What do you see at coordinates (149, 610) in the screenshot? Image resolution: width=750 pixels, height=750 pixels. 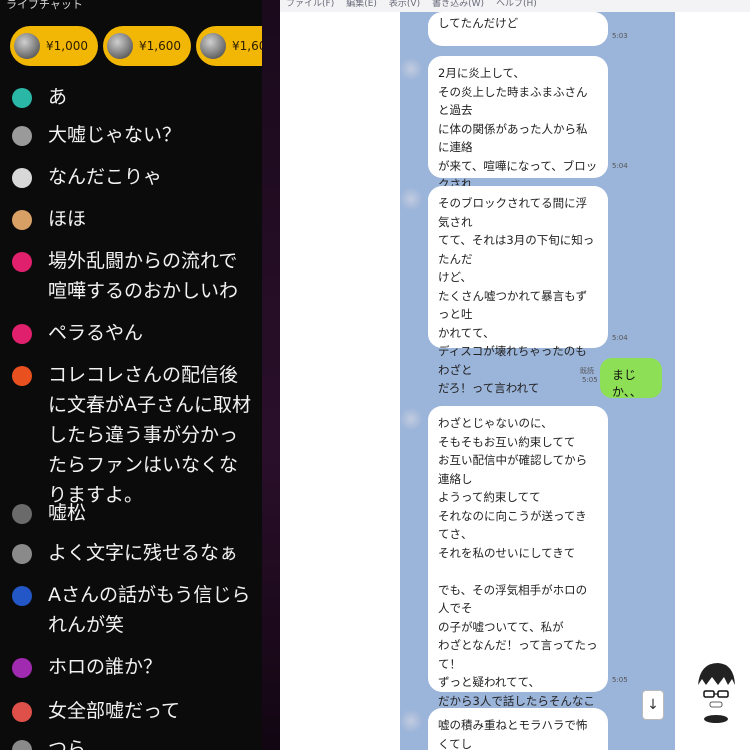 I see `chat-message-text: Aさんの話がもう信じられんが笑` at bounding box center [149, 610].